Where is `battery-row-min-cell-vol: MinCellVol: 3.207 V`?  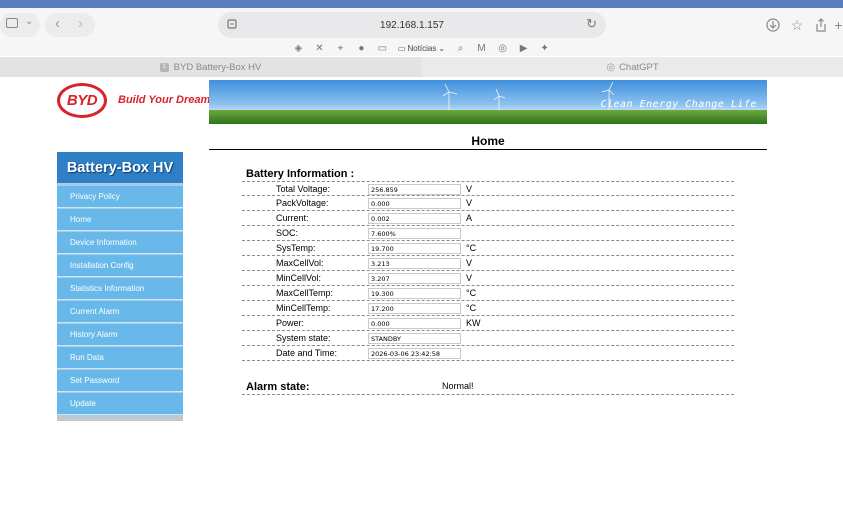
battery-row-min-cell-vol: MinCellVol: 3.207 V is located at coordinates (488, 278).